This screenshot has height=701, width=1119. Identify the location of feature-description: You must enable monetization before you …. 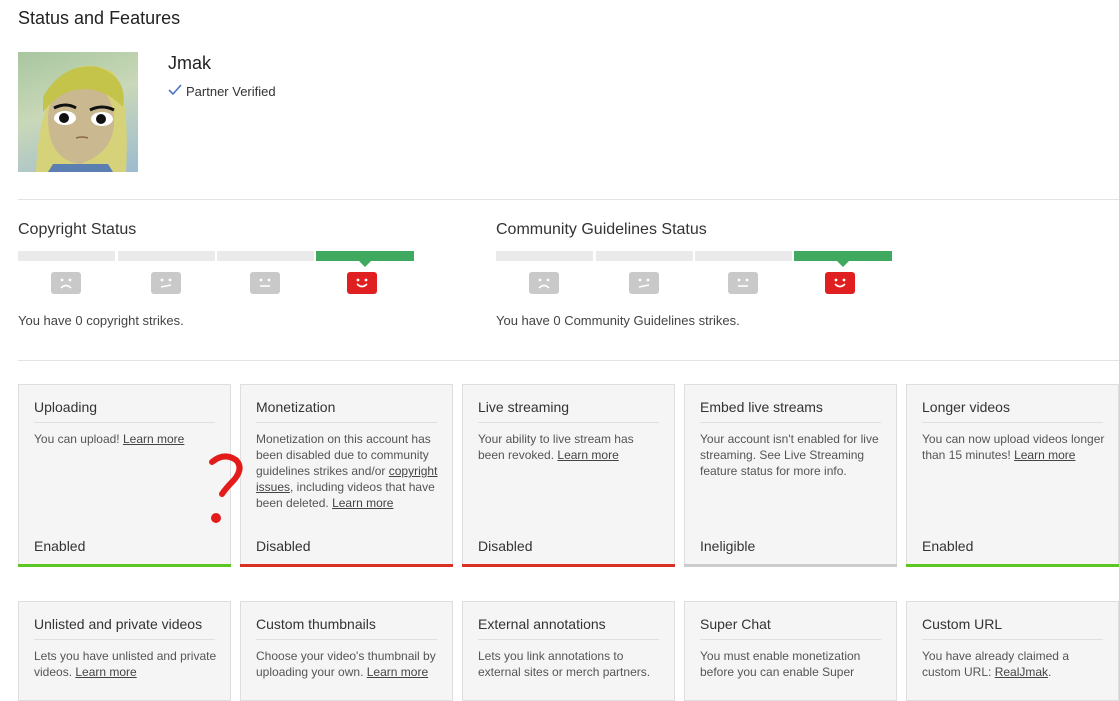
(780, 664).